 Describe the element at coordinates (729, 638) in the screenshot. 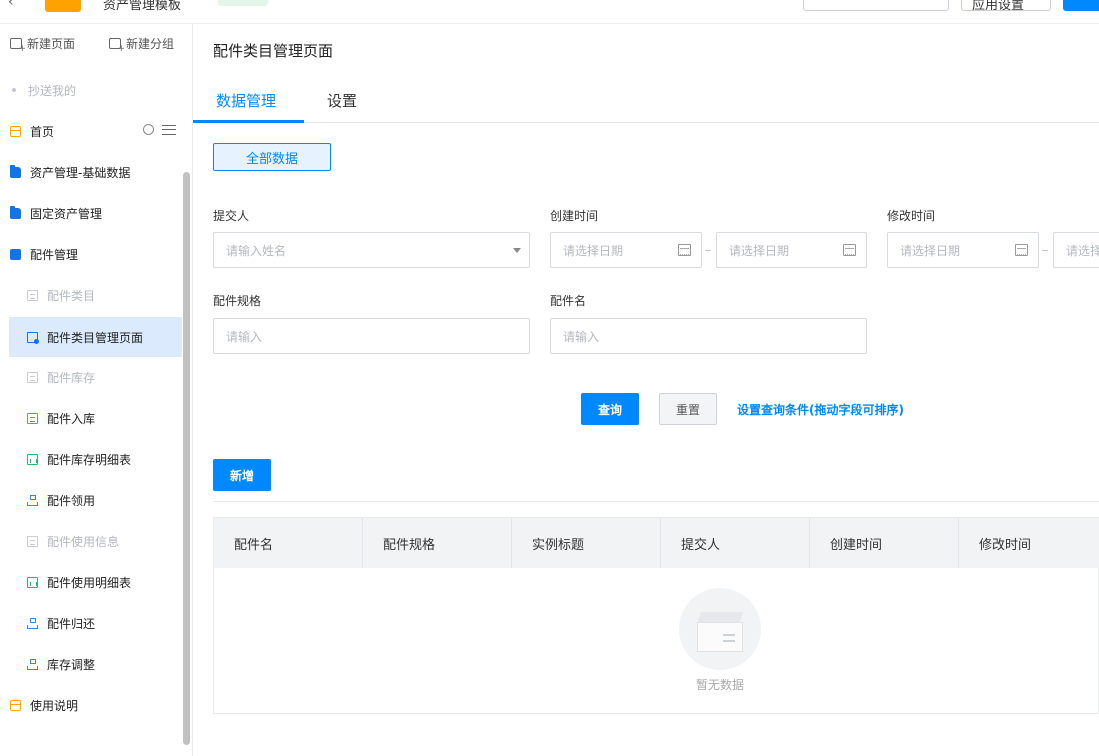

I see `empty-box-lines` at that location.